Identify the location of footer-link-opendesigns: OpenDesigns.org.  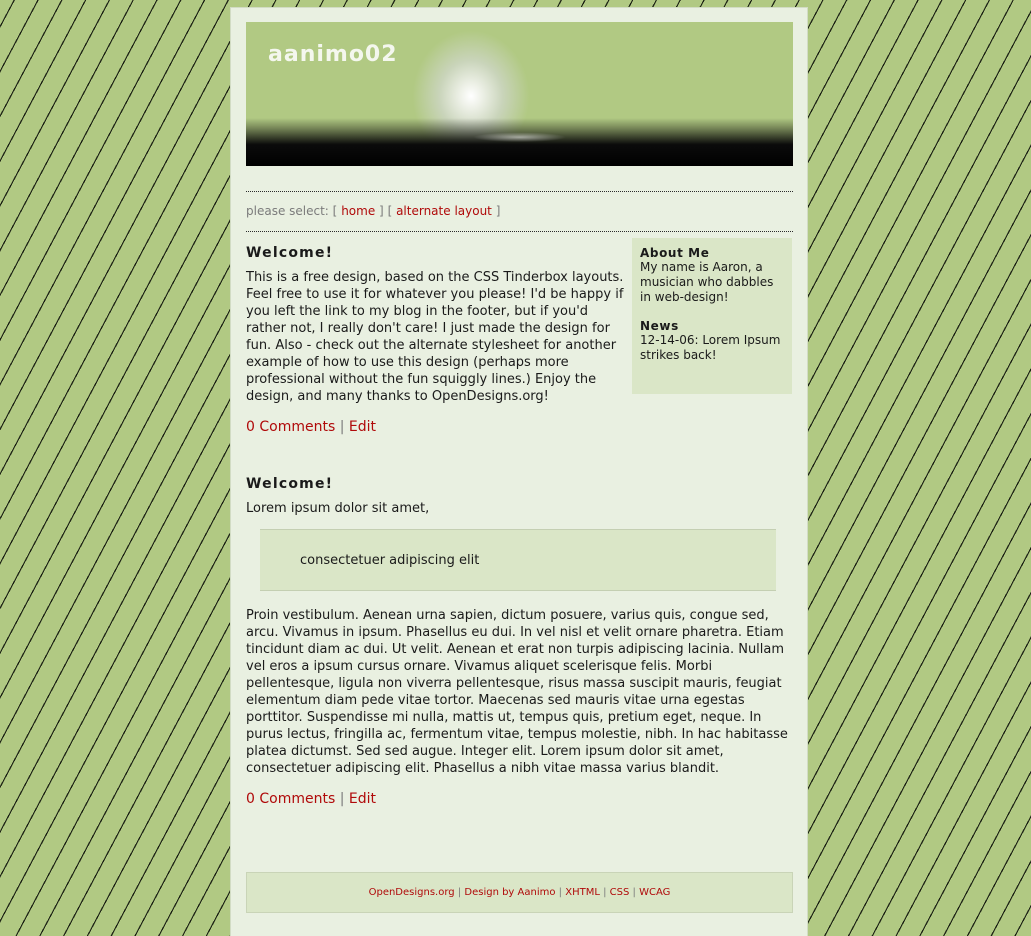
(412, 892).